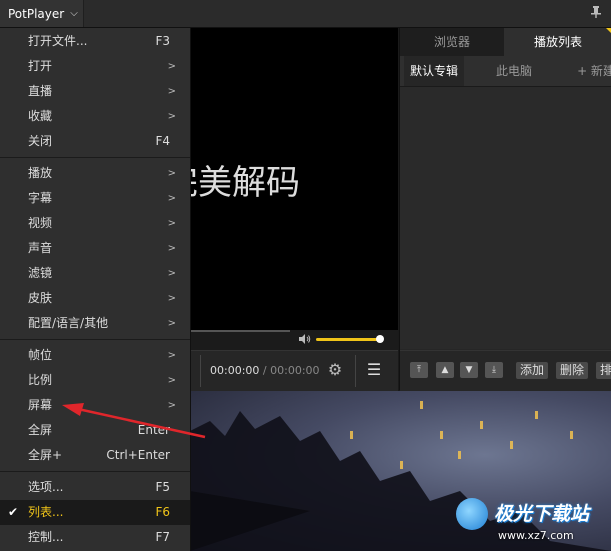 This screenshot has height=551, width=611. Describe the element at coordinates (472, 514) in the screenshot. I see `watermark-logo-icon` at that location.